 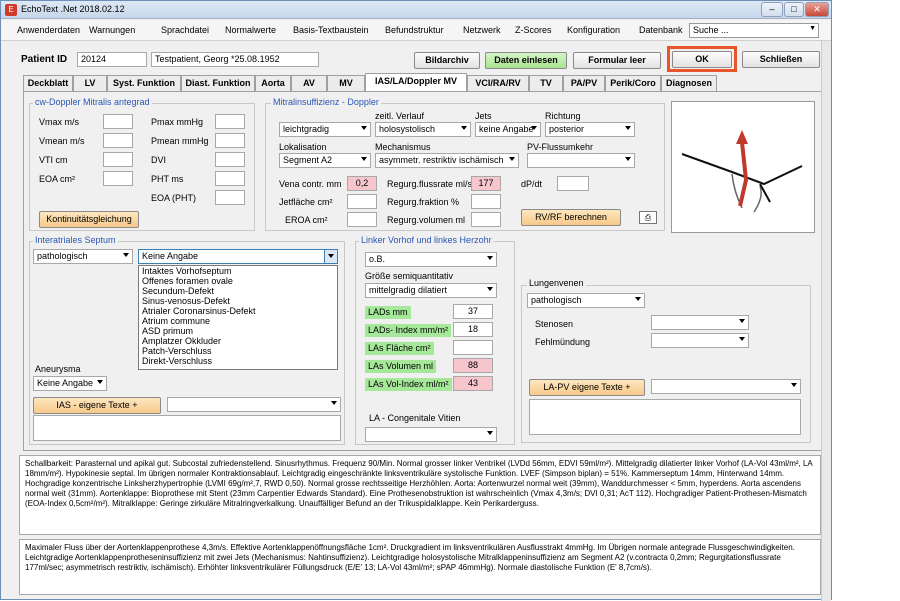 What do you see at coordinates (571, 217) in the screenshot?
I see `rv-rf-berechnen-button: RV/RF berechnen` at bounding box center [571, 217].